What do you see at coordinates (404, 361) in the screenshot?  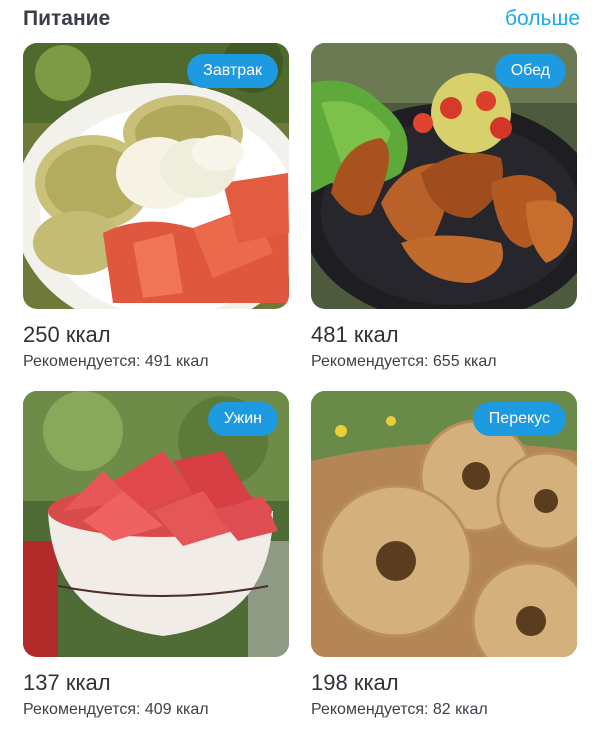 I see `meal-recommended: Рекомендуется: 655 ккал` at bounding box center [404, 361].